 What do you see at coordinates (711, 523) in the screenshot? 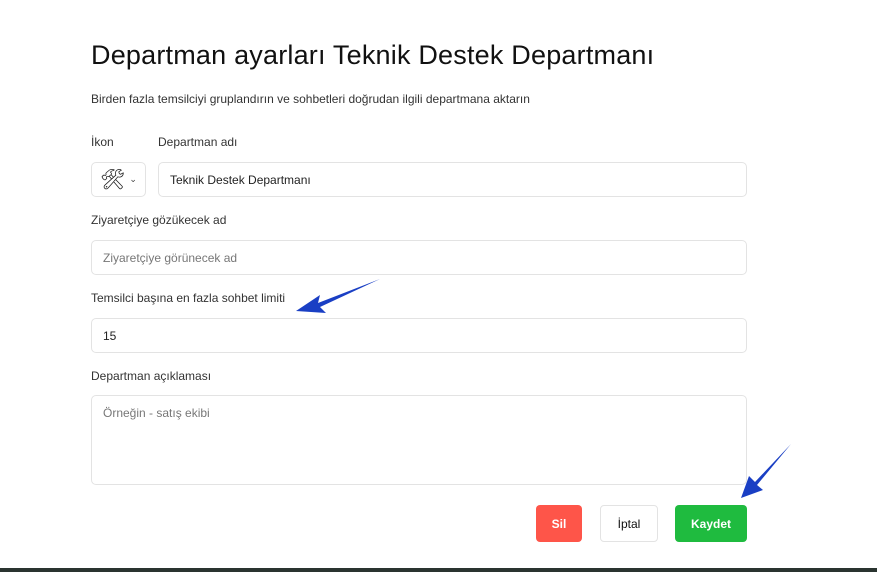
I see `save-button: Kaydet` at bounding box center [711, 523].